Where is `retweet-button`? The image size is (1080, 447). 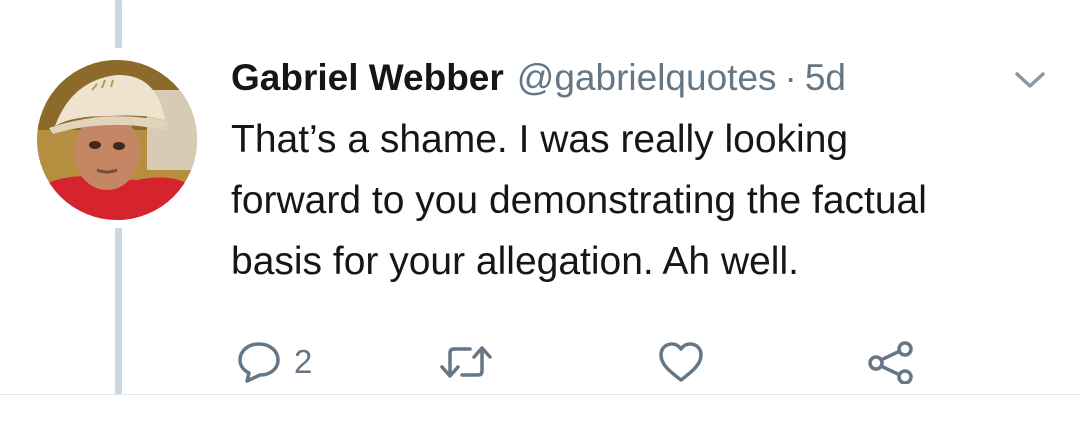
retweet-button is located at coordinates (466, 362).